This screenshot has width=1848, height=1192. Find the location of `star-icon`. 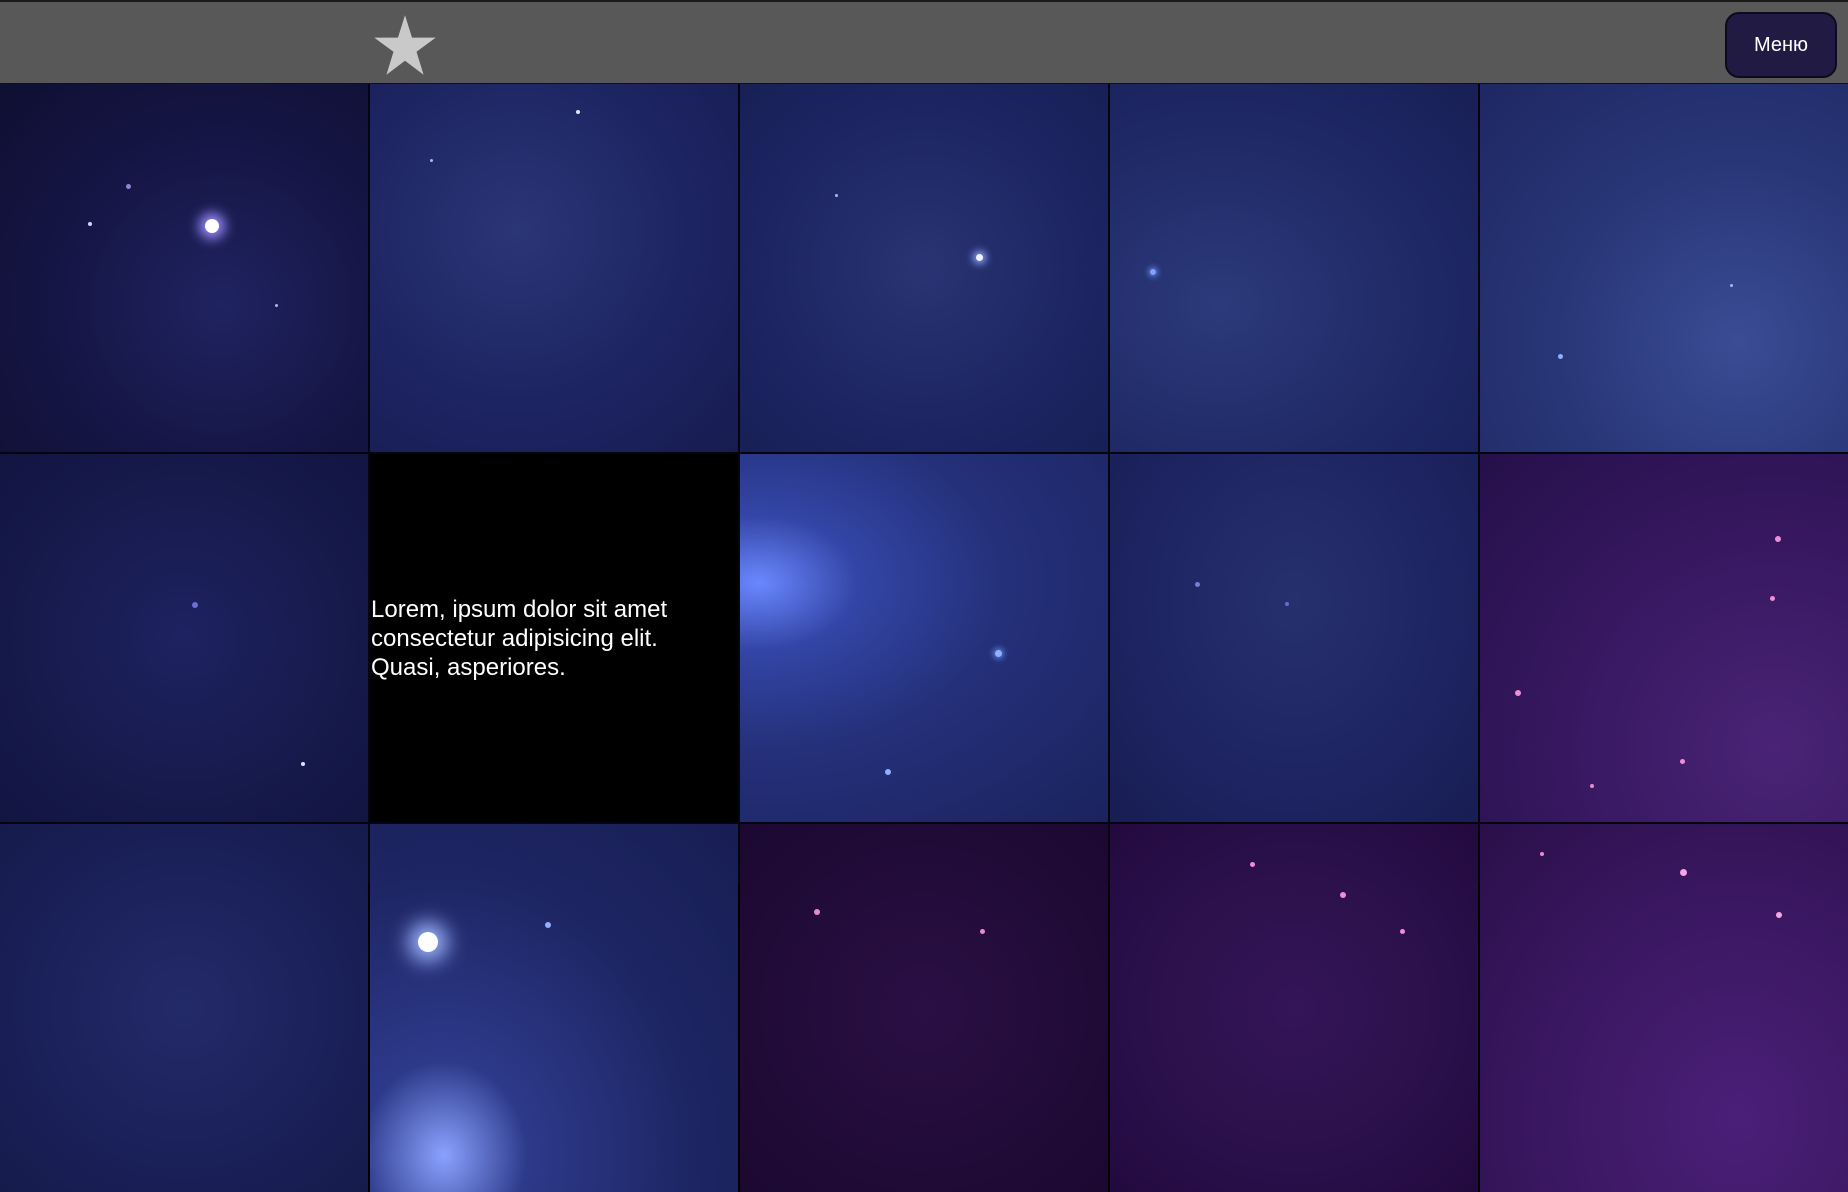

star-icon is located at coordinates (405, 46).